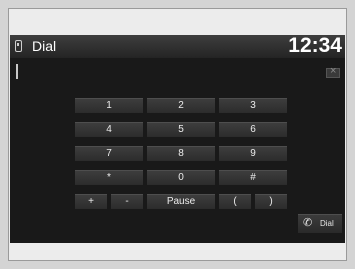 Image resolution: width=355 pixels, height=269 pixels. I want to click on header-bar: Dial 12:34, so click(177, 46).